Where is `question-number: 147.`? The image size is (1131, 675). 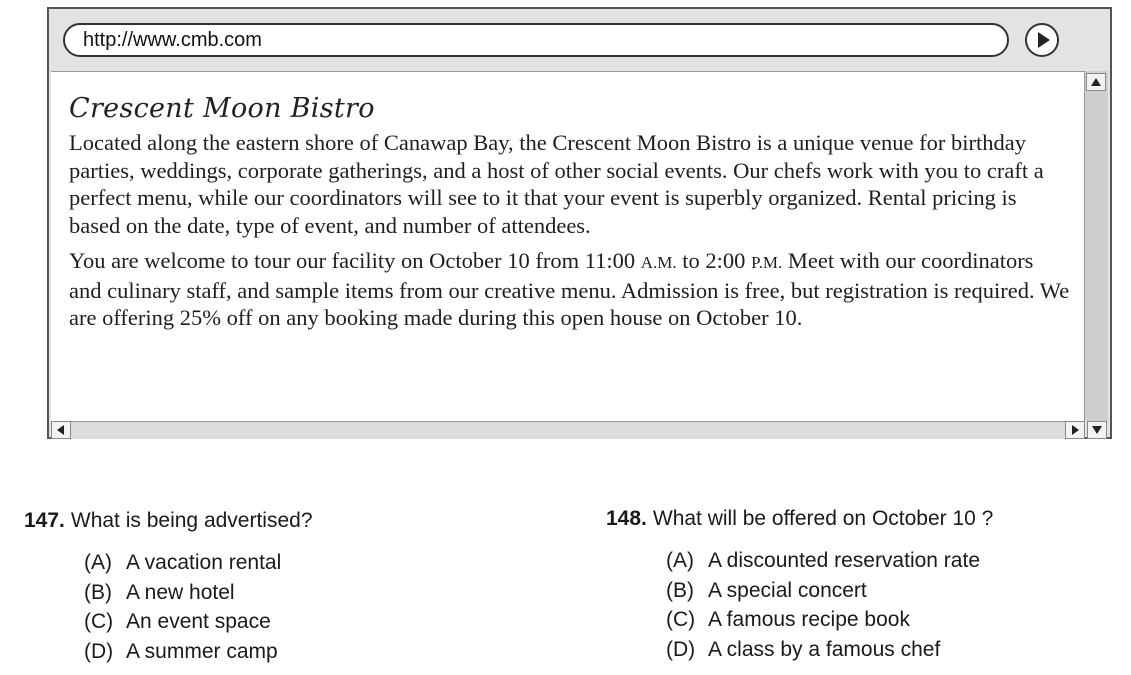 question-number: 147. is located at coordinates (44, 520).